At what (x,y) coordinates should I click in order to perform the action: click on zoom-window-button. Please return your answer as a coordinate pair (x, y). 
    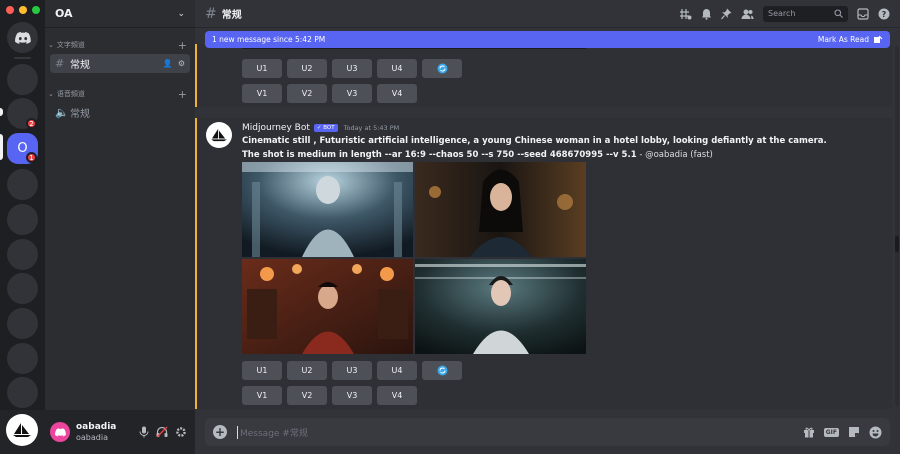
    Looking at the image, I should click on (36, 10).